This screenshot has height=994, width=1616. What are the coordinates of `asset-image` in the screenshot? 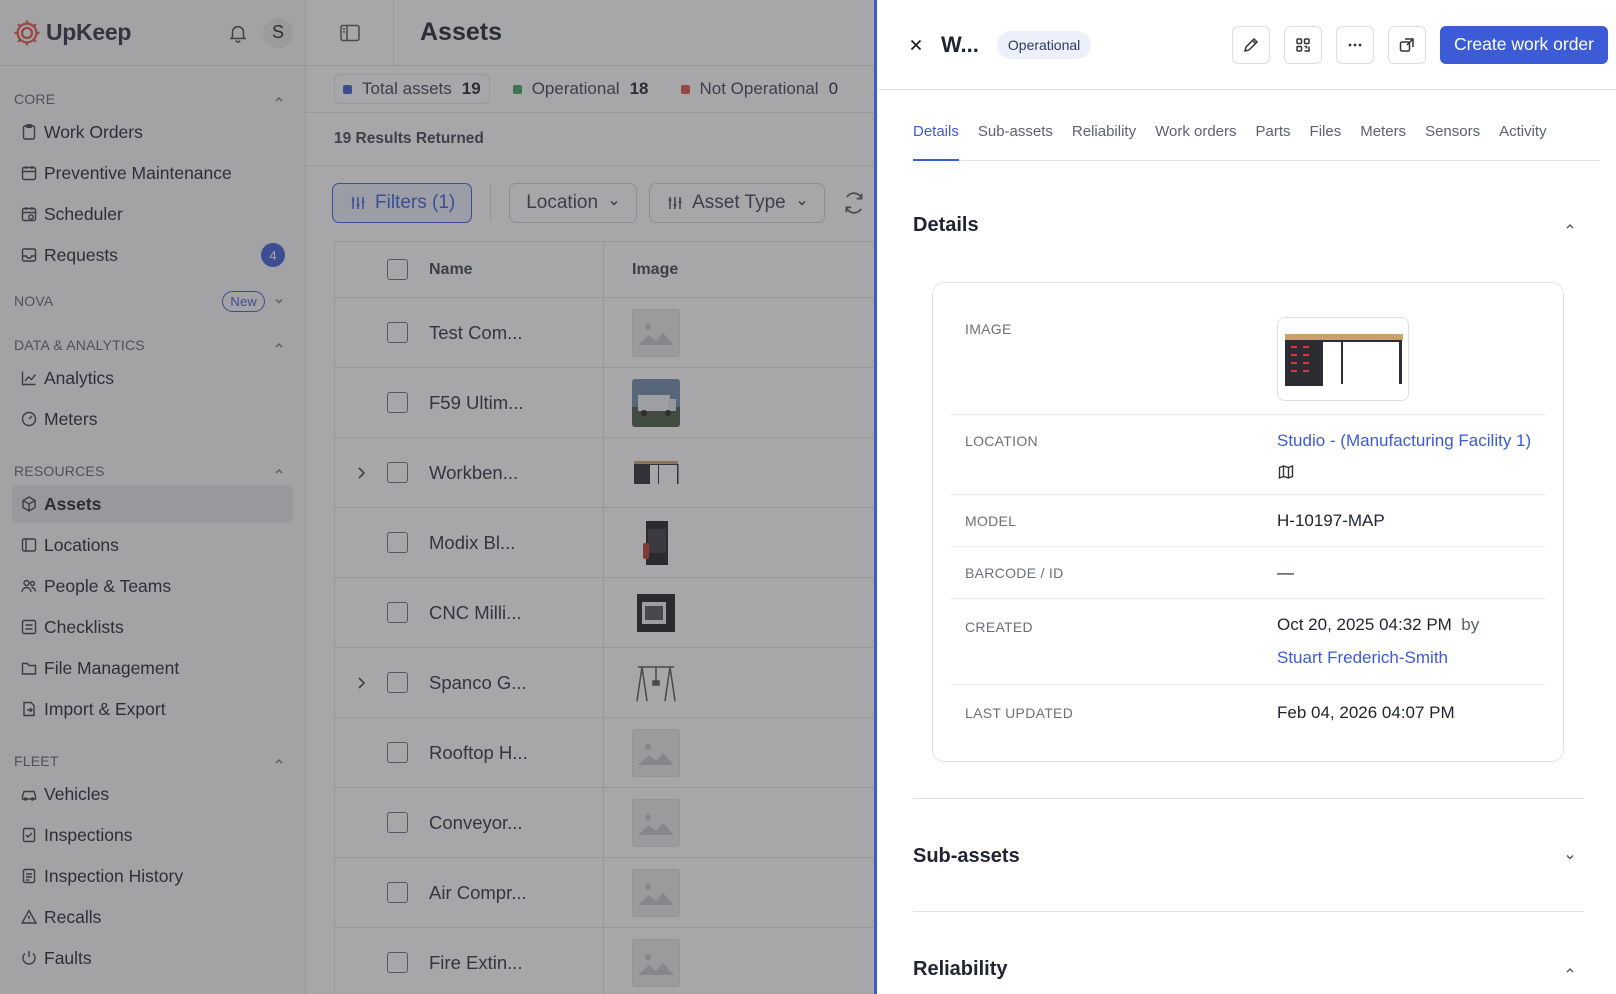 It's located at (1343, 359).